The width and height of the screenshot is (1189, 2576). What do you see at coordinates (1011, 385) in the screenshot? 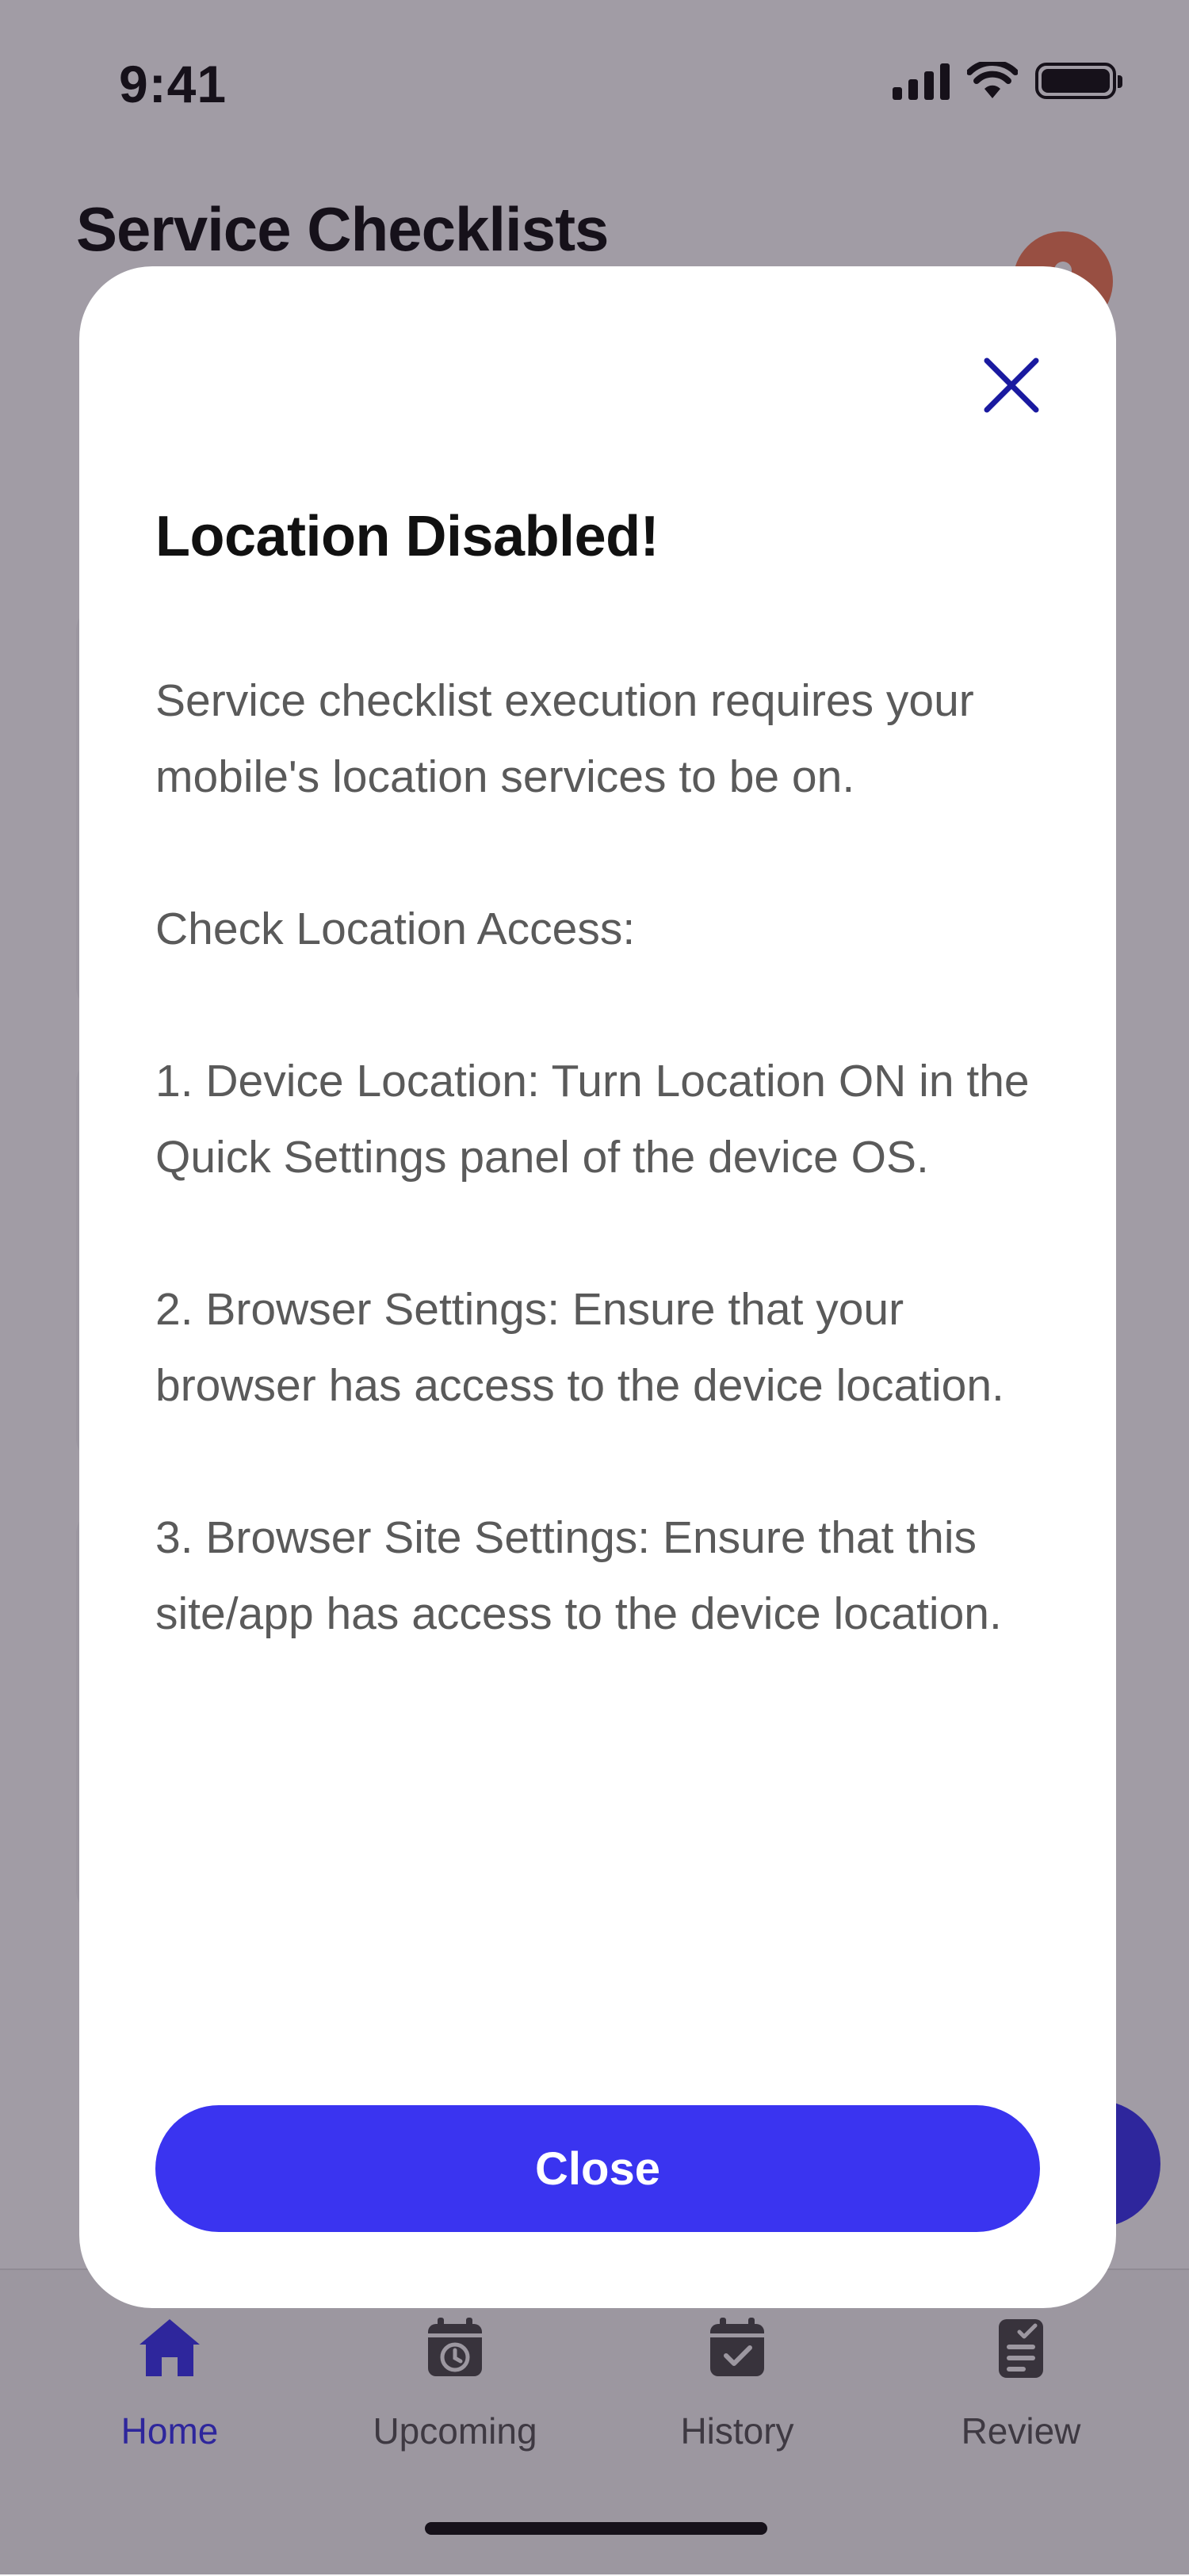
I see `close-icon` at bounding box center [1011, 385].